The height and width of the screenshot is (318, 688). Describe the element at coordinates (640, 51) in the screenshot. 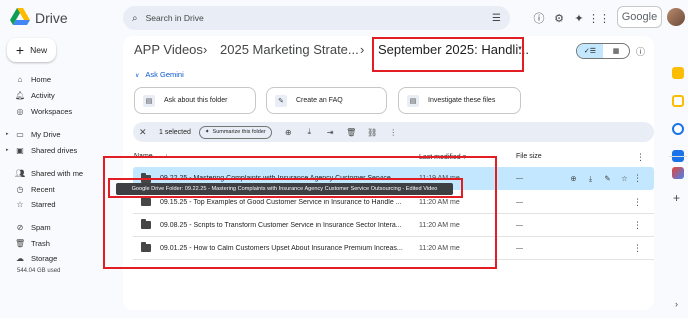

I see `info-icon: ⓘ` at that location.